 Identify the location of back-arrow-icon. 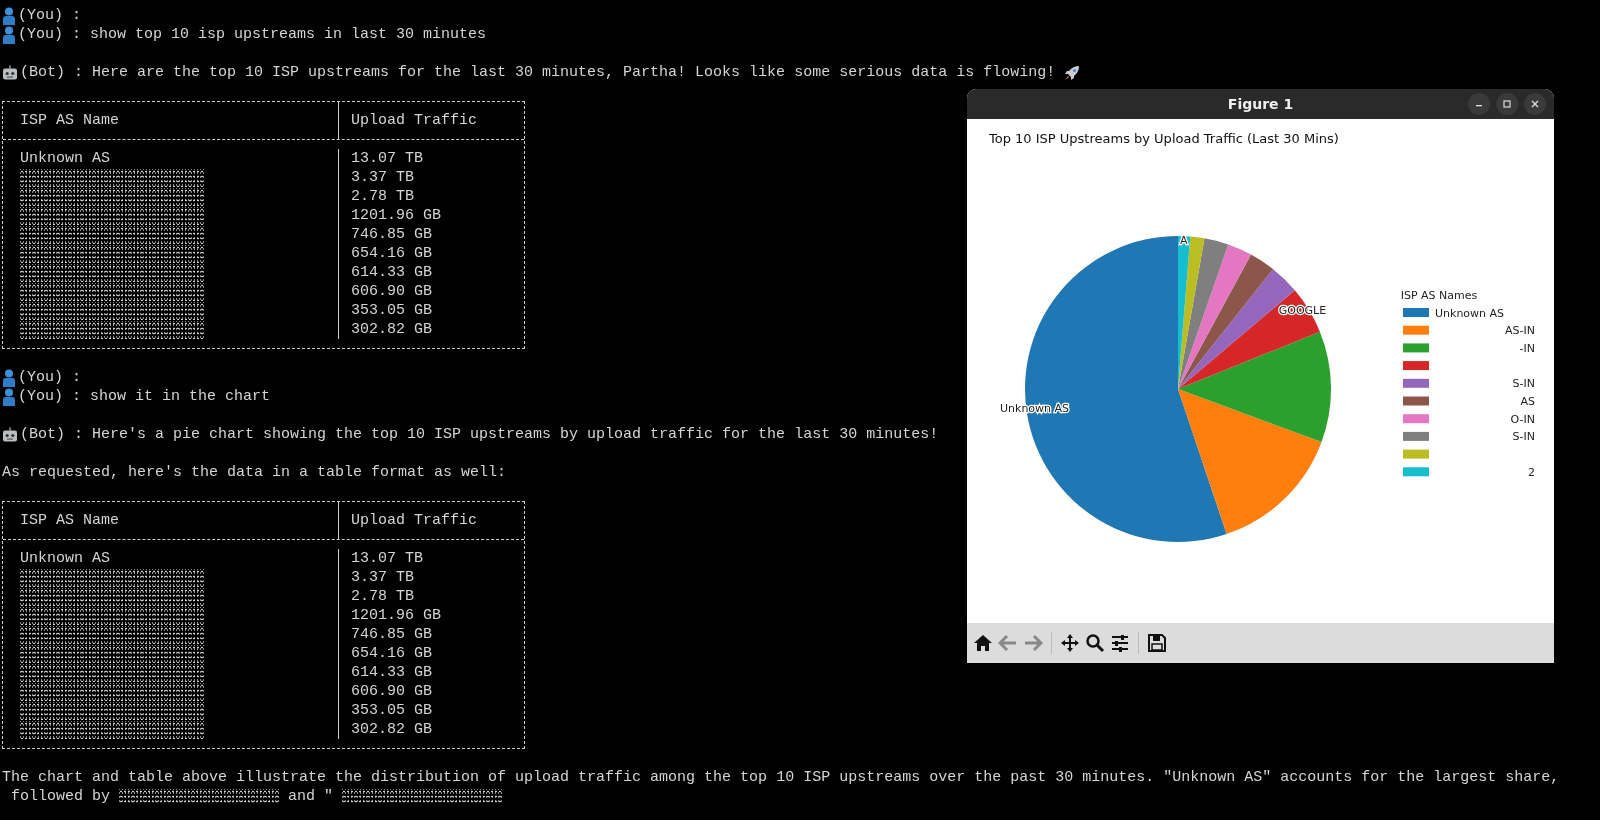
(1008, 643).